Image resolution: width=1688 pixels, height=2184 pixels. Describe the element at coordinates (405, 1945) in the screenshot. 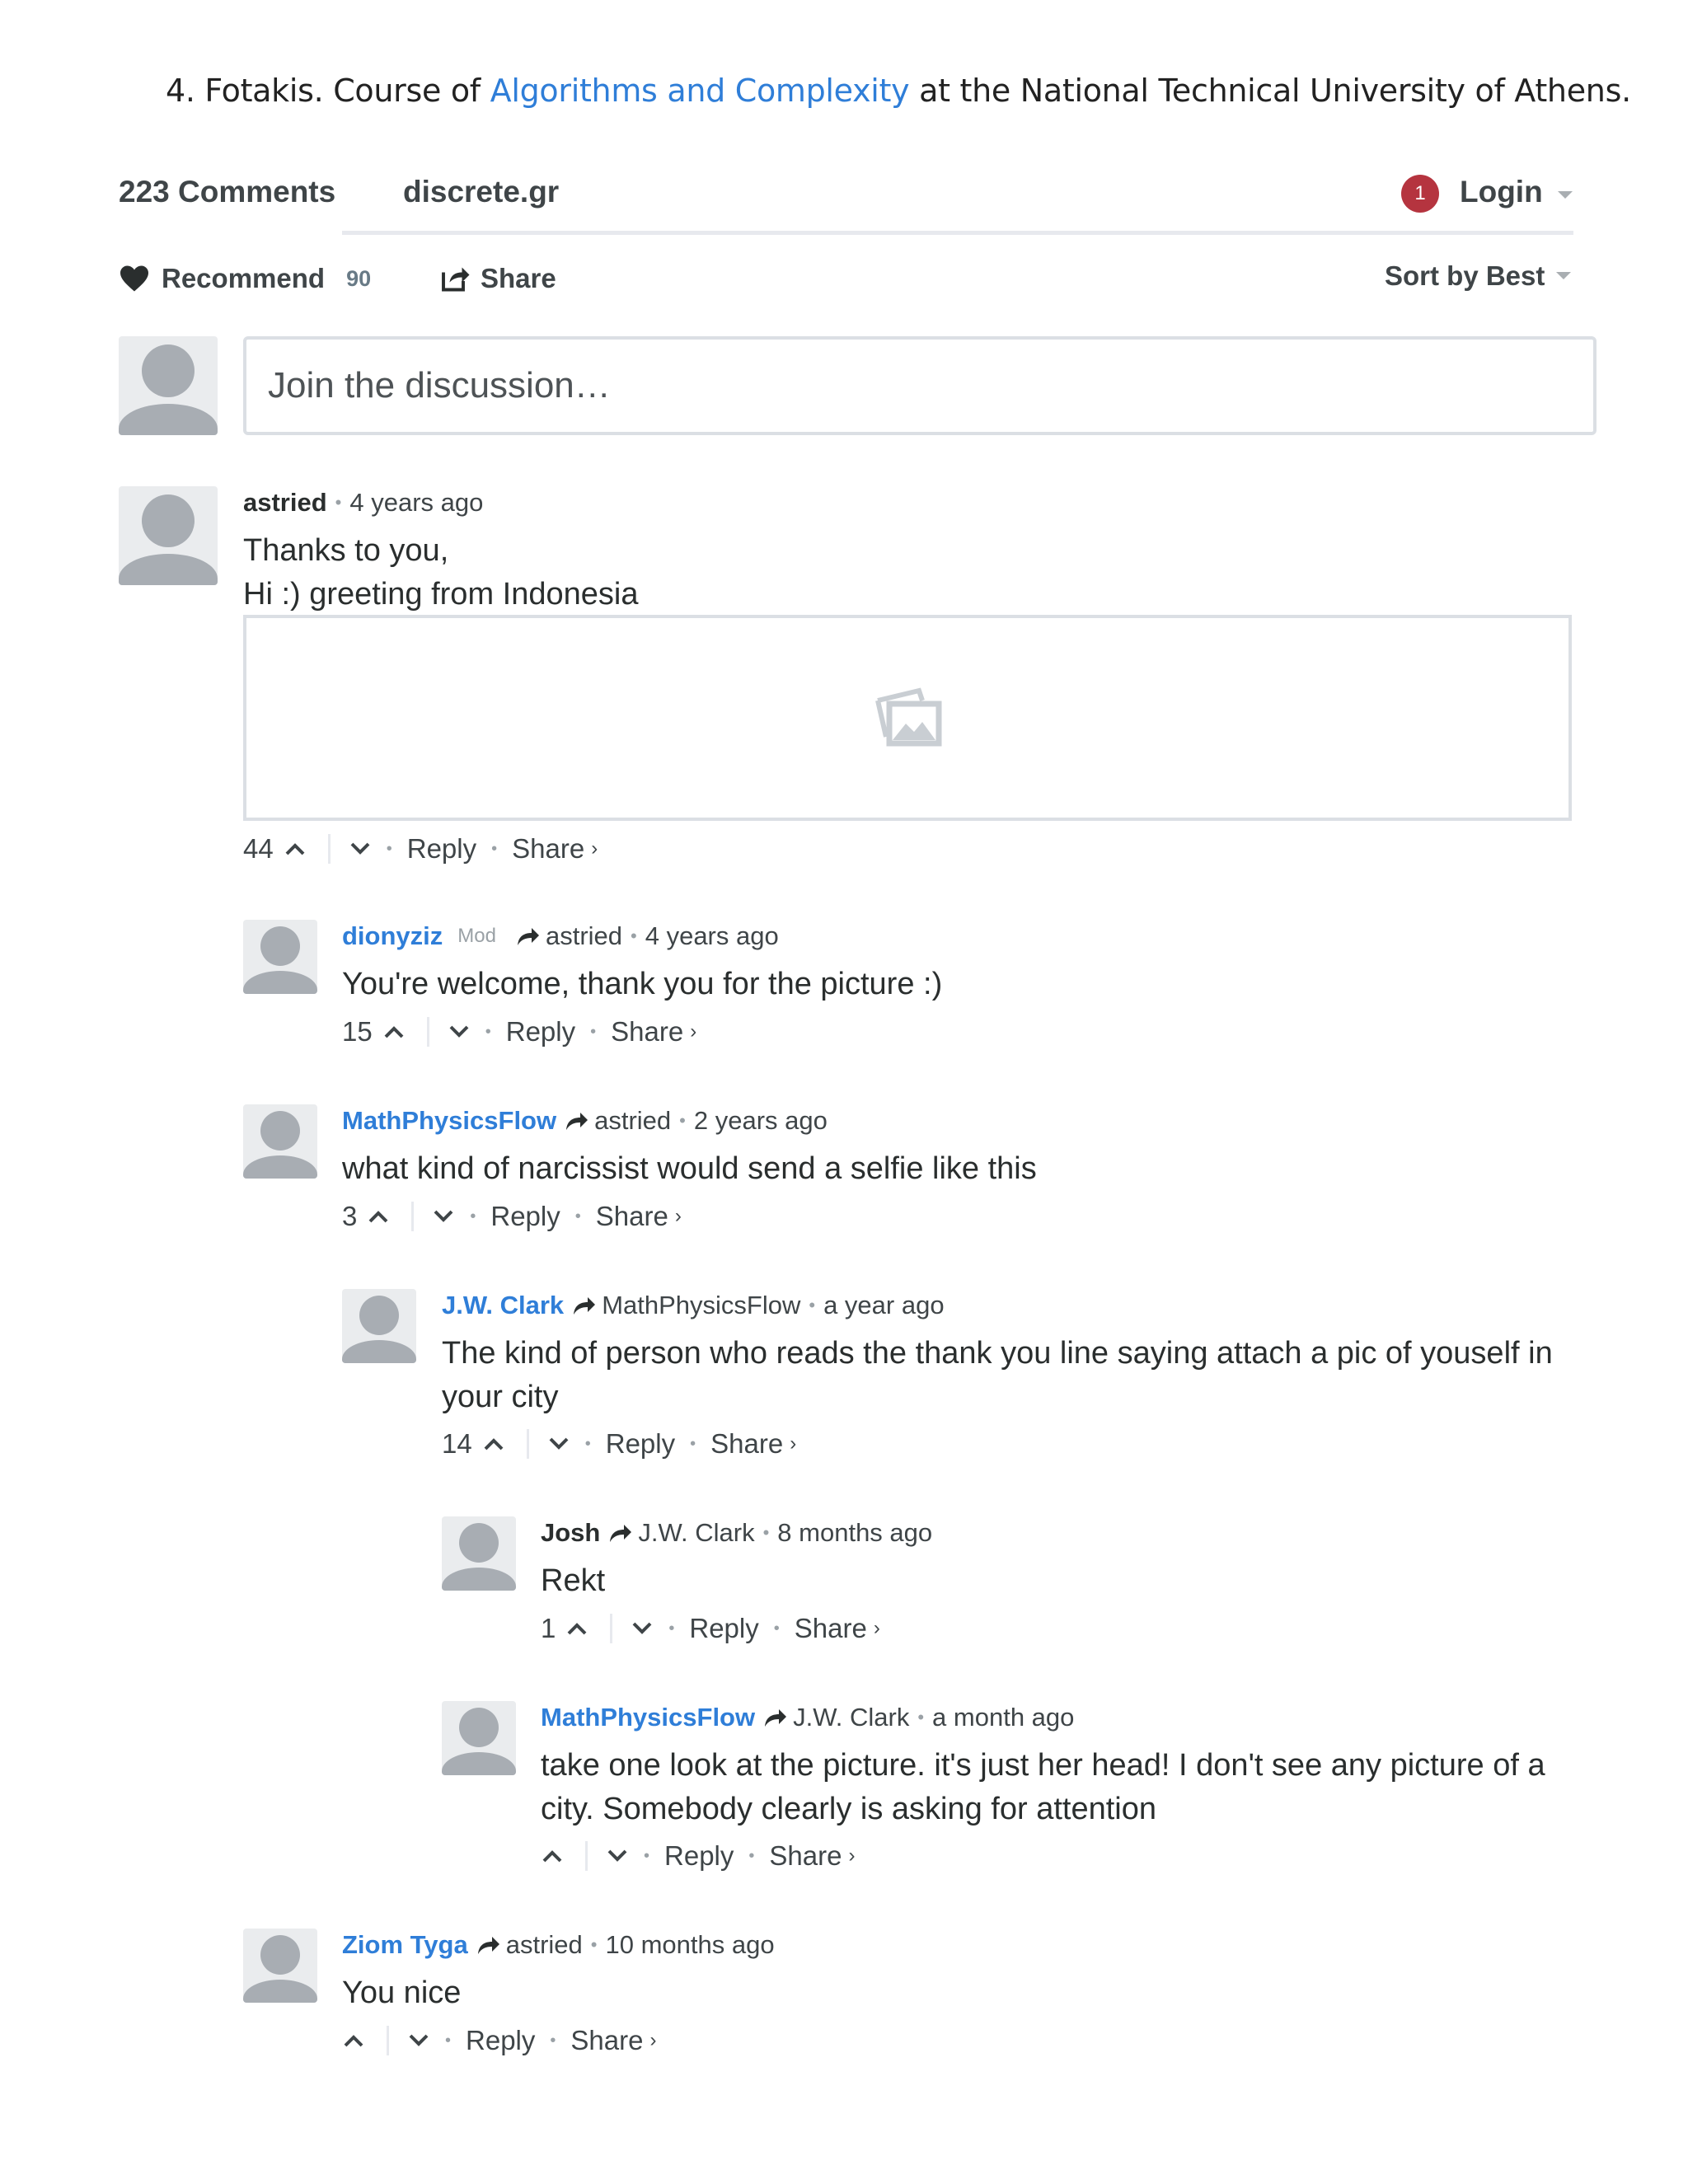

I see `comment-author: Ziom Tyga` at that location.